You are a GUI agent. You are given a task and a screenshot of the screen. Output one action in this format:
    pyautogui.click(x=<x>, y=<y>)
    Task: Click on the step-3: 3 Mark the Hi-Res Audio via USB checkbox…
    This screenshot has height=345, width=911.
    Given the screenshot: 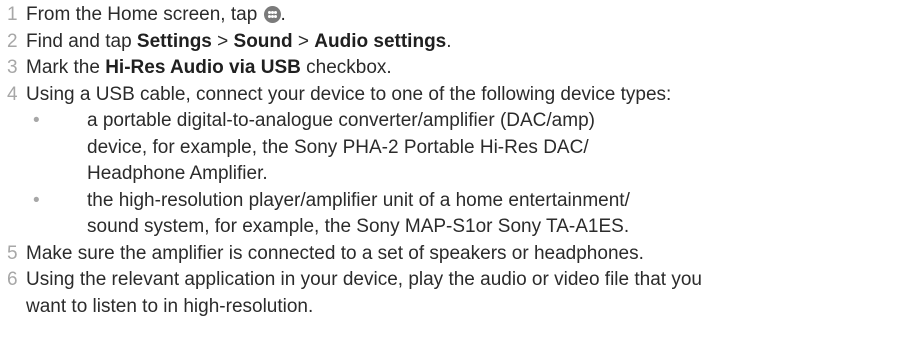 What is the action you would take?
    pyautogui.click(x=455, y=68)
    